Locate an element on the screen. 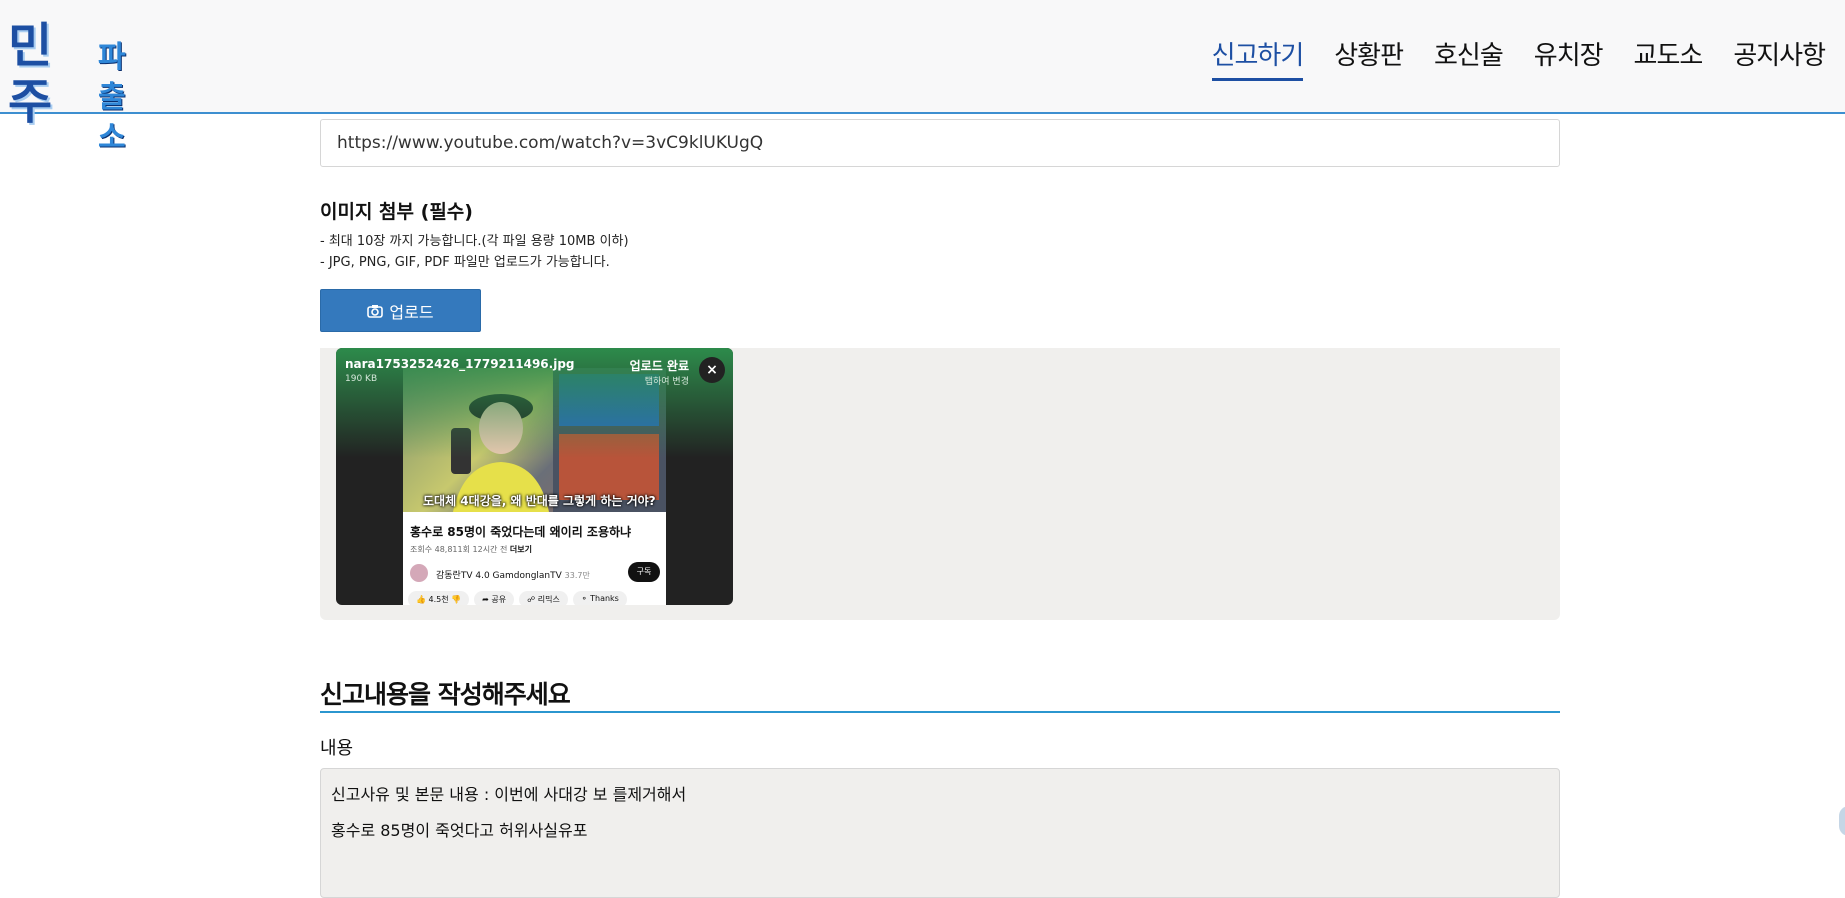  like-count: 👍 4.5천 👎 is located at coordinates (439, 598).